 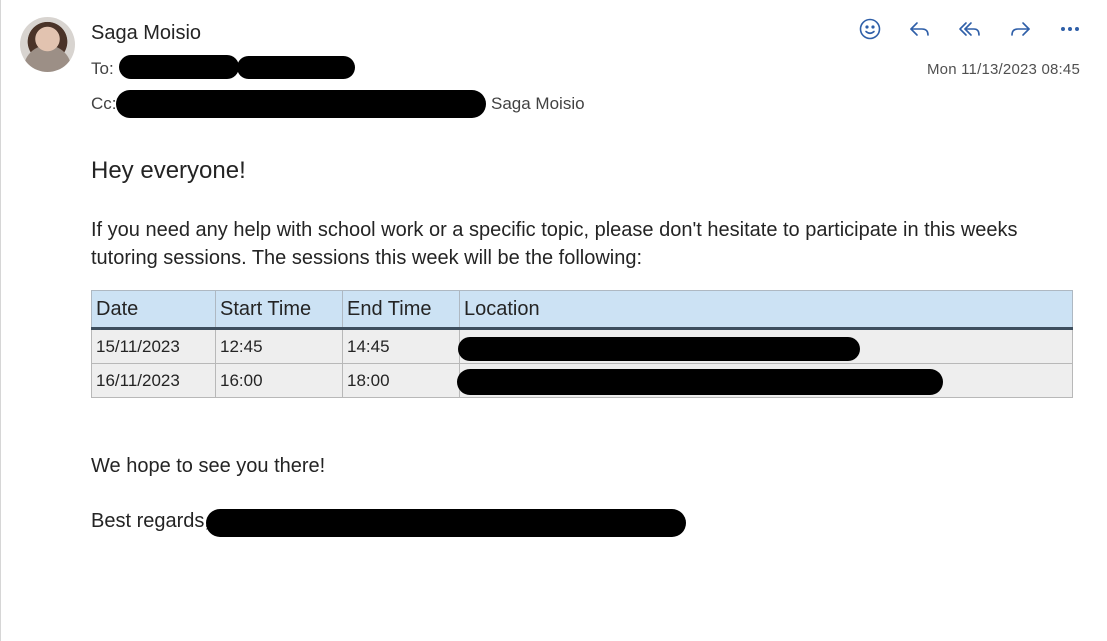 I want to click on header-date: Date, so click(x=153, y=310).